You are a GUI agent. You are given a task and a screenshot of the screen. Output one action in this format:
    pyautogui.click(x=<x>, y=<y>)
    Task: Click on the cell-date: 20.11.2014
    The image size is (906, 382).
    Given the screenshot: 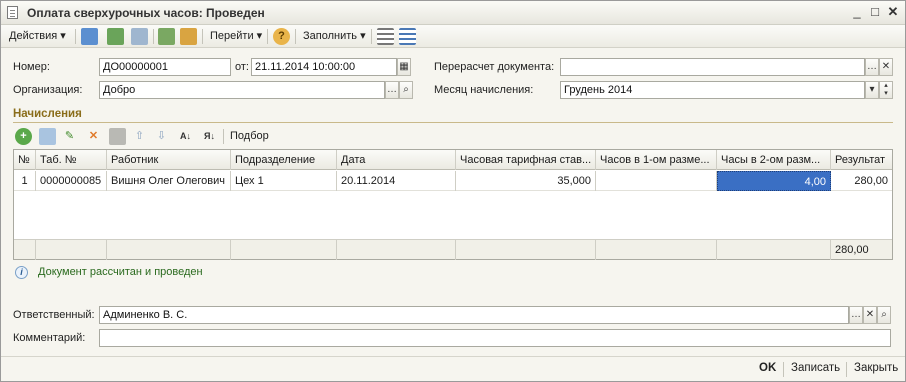 What is the action you would take?
    pyautogui.click(x=396, y=181)
    